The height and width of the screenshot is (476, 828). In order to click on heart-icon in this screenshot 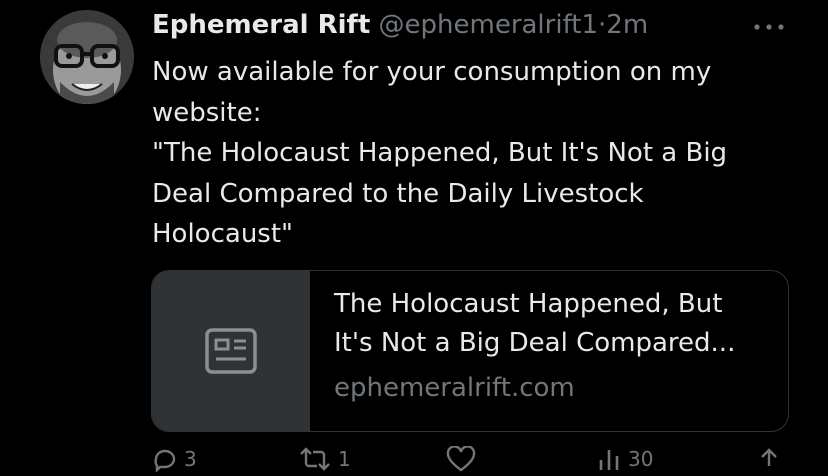, I will do `click(461, 459)`.